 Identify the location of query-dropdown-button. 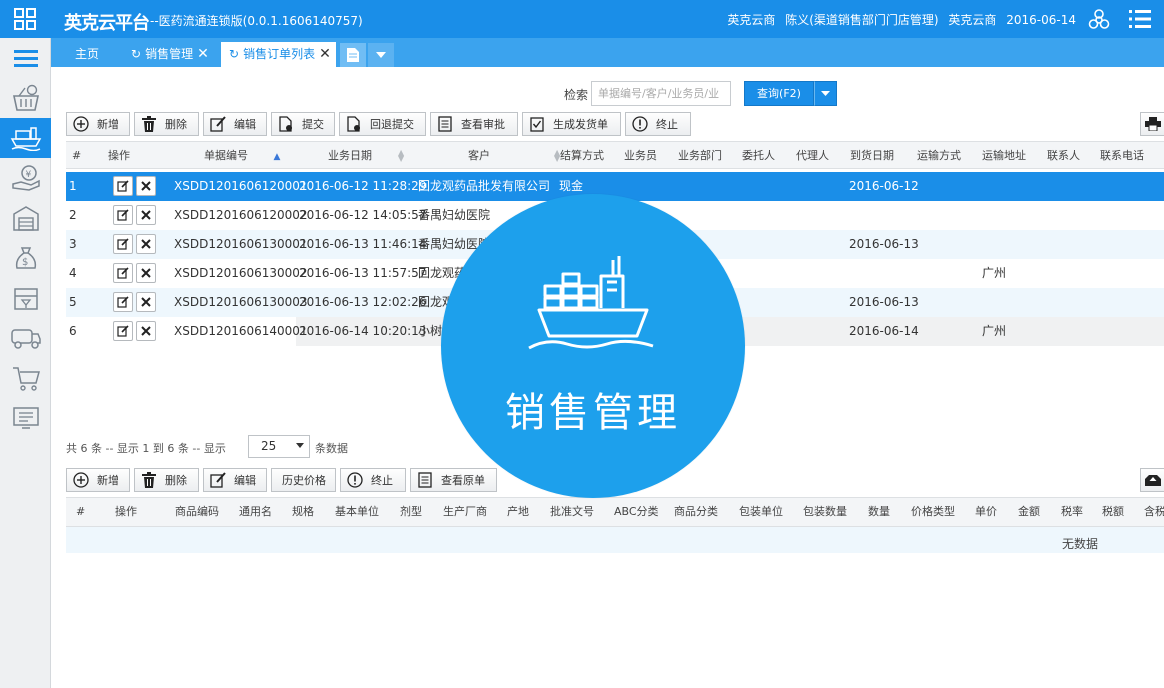
(825, 93).